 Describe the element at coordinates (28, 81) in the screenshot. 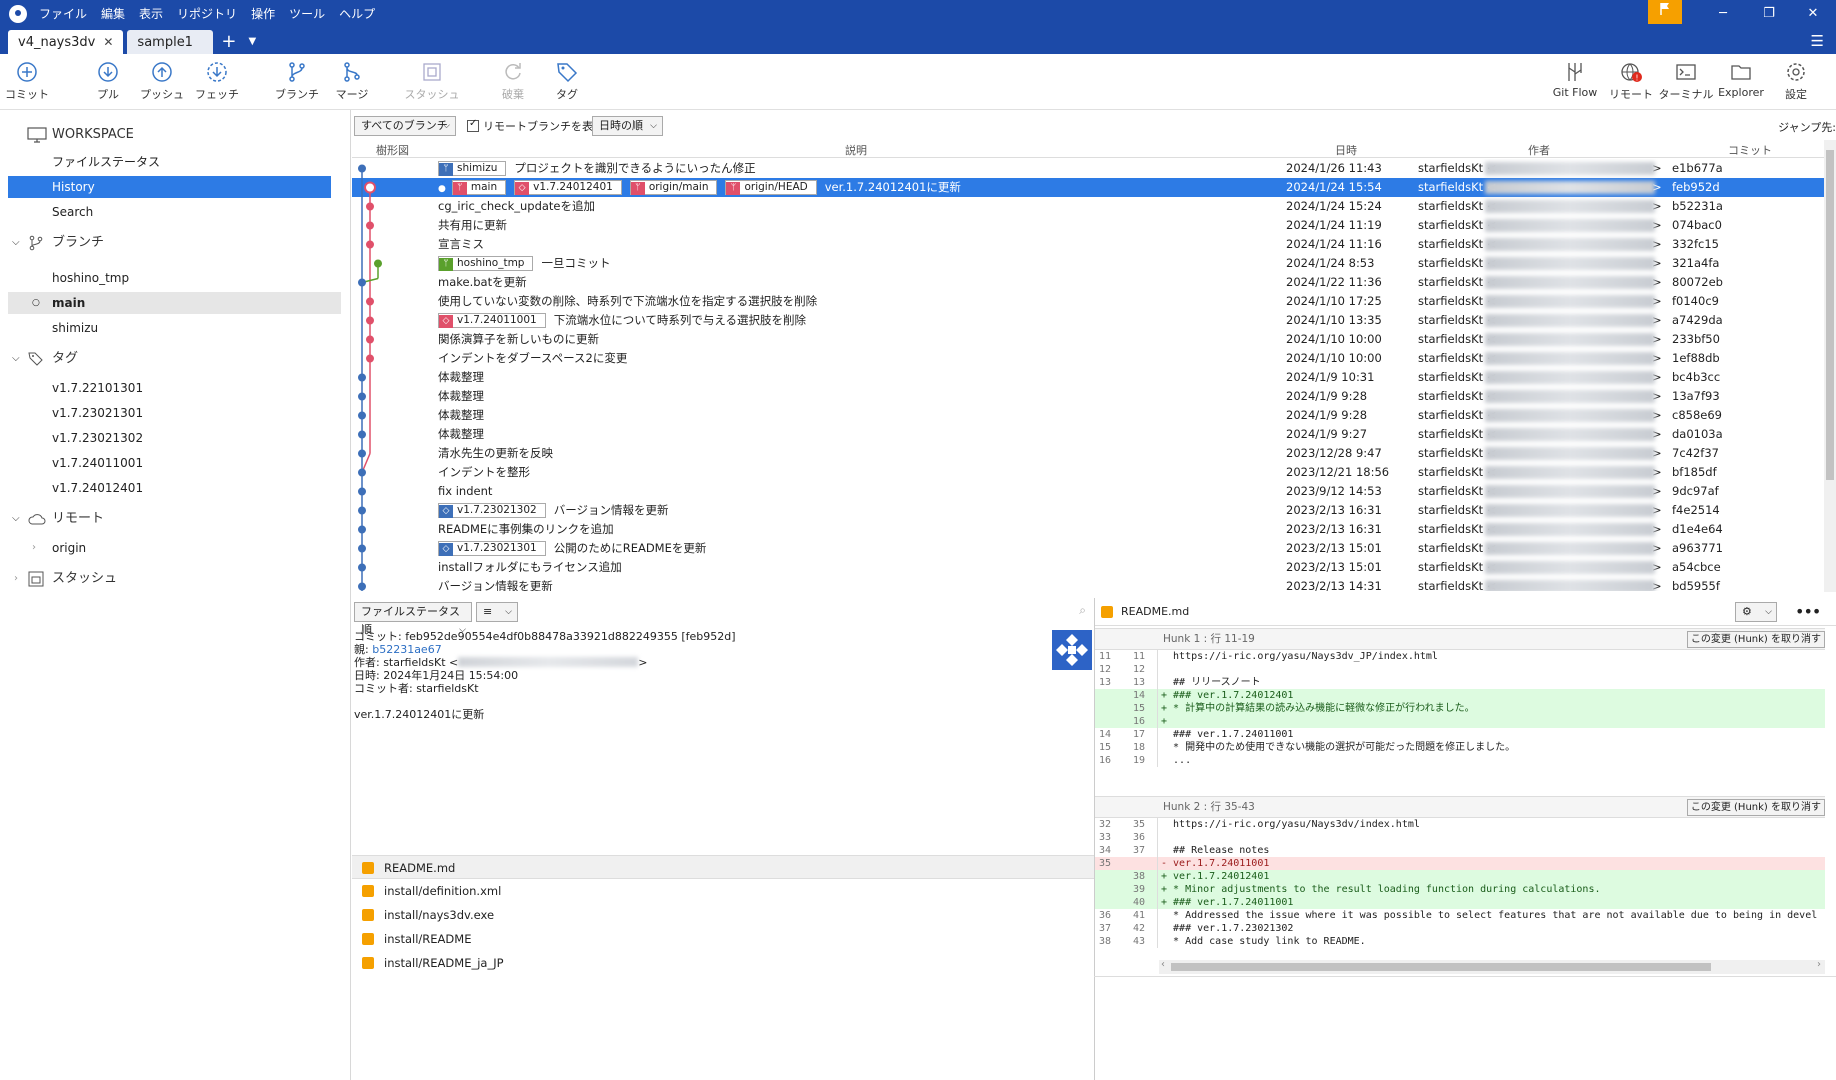

I see `commit-button: コミット` at that location.